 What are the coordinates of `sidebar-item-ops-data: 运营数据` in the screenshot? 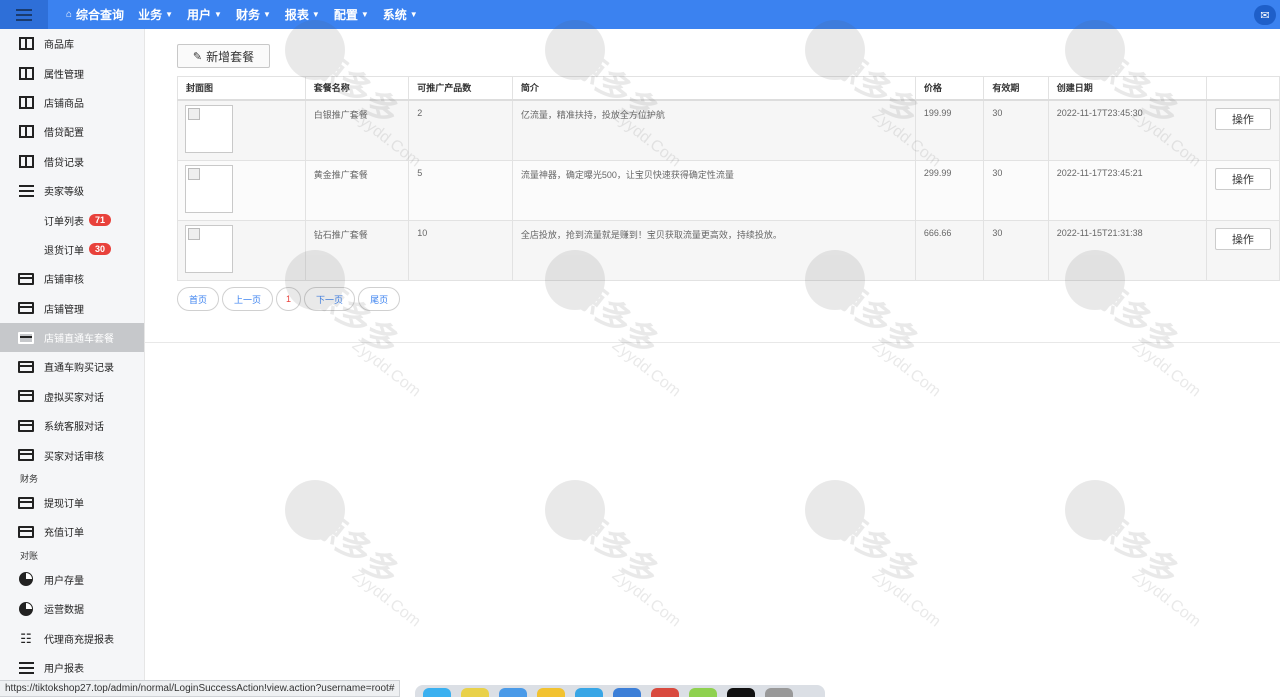 It's located at (72, 608).